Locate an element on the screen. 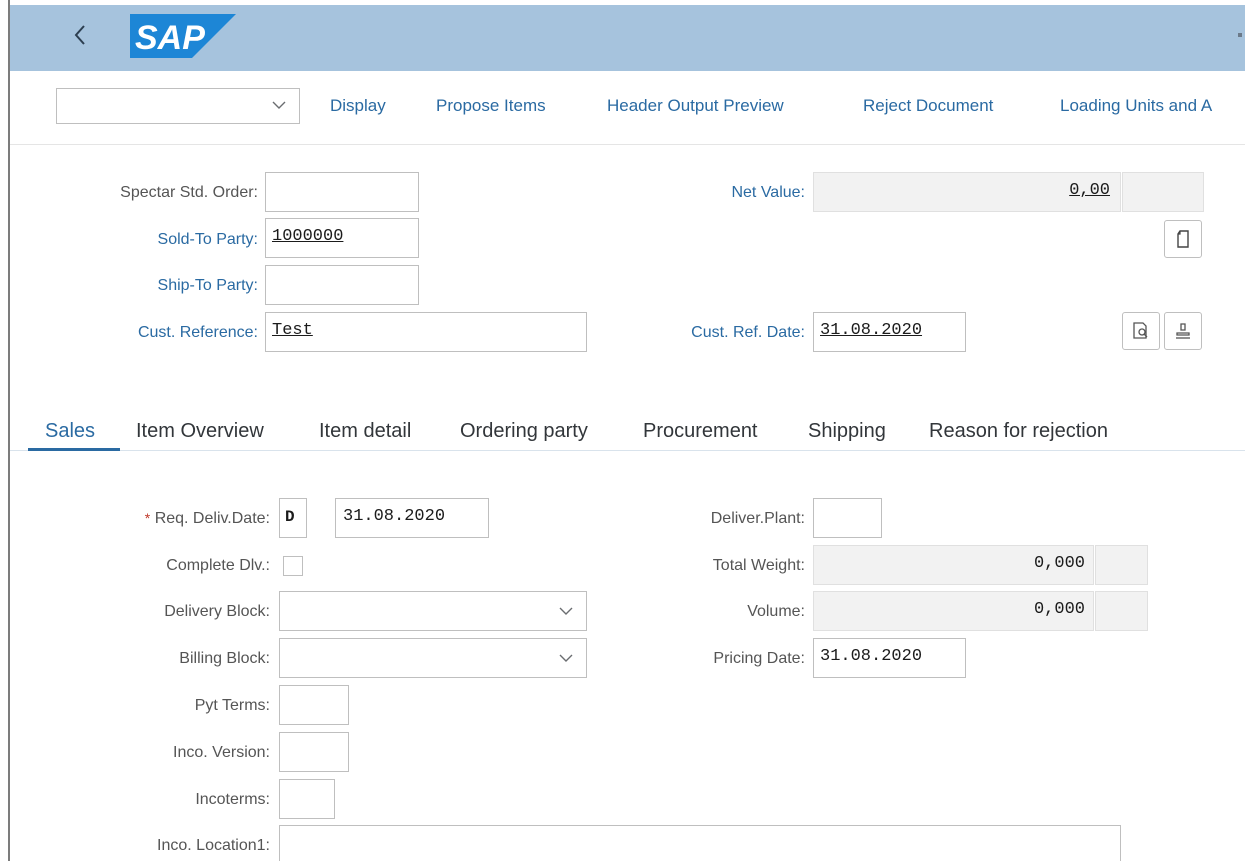 This screenshot has height=861, width=1245. req-deliv-date-value: 31.08.2020 is located at coordinates (394, 516).